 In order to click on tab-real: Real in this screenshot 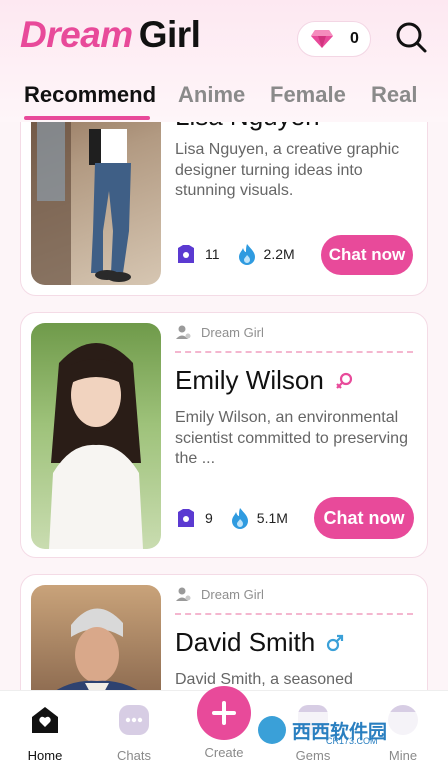, I will do `click(394, 95)`.